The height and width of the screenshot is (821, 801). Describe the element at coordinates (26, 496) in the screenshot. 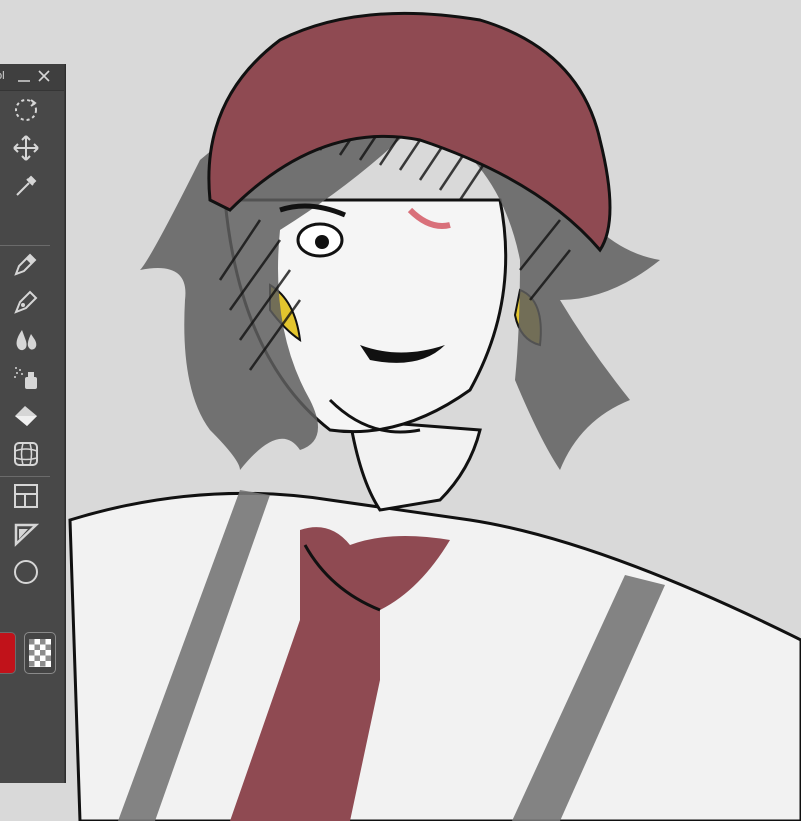

I see `frame-border-icon` at that location.